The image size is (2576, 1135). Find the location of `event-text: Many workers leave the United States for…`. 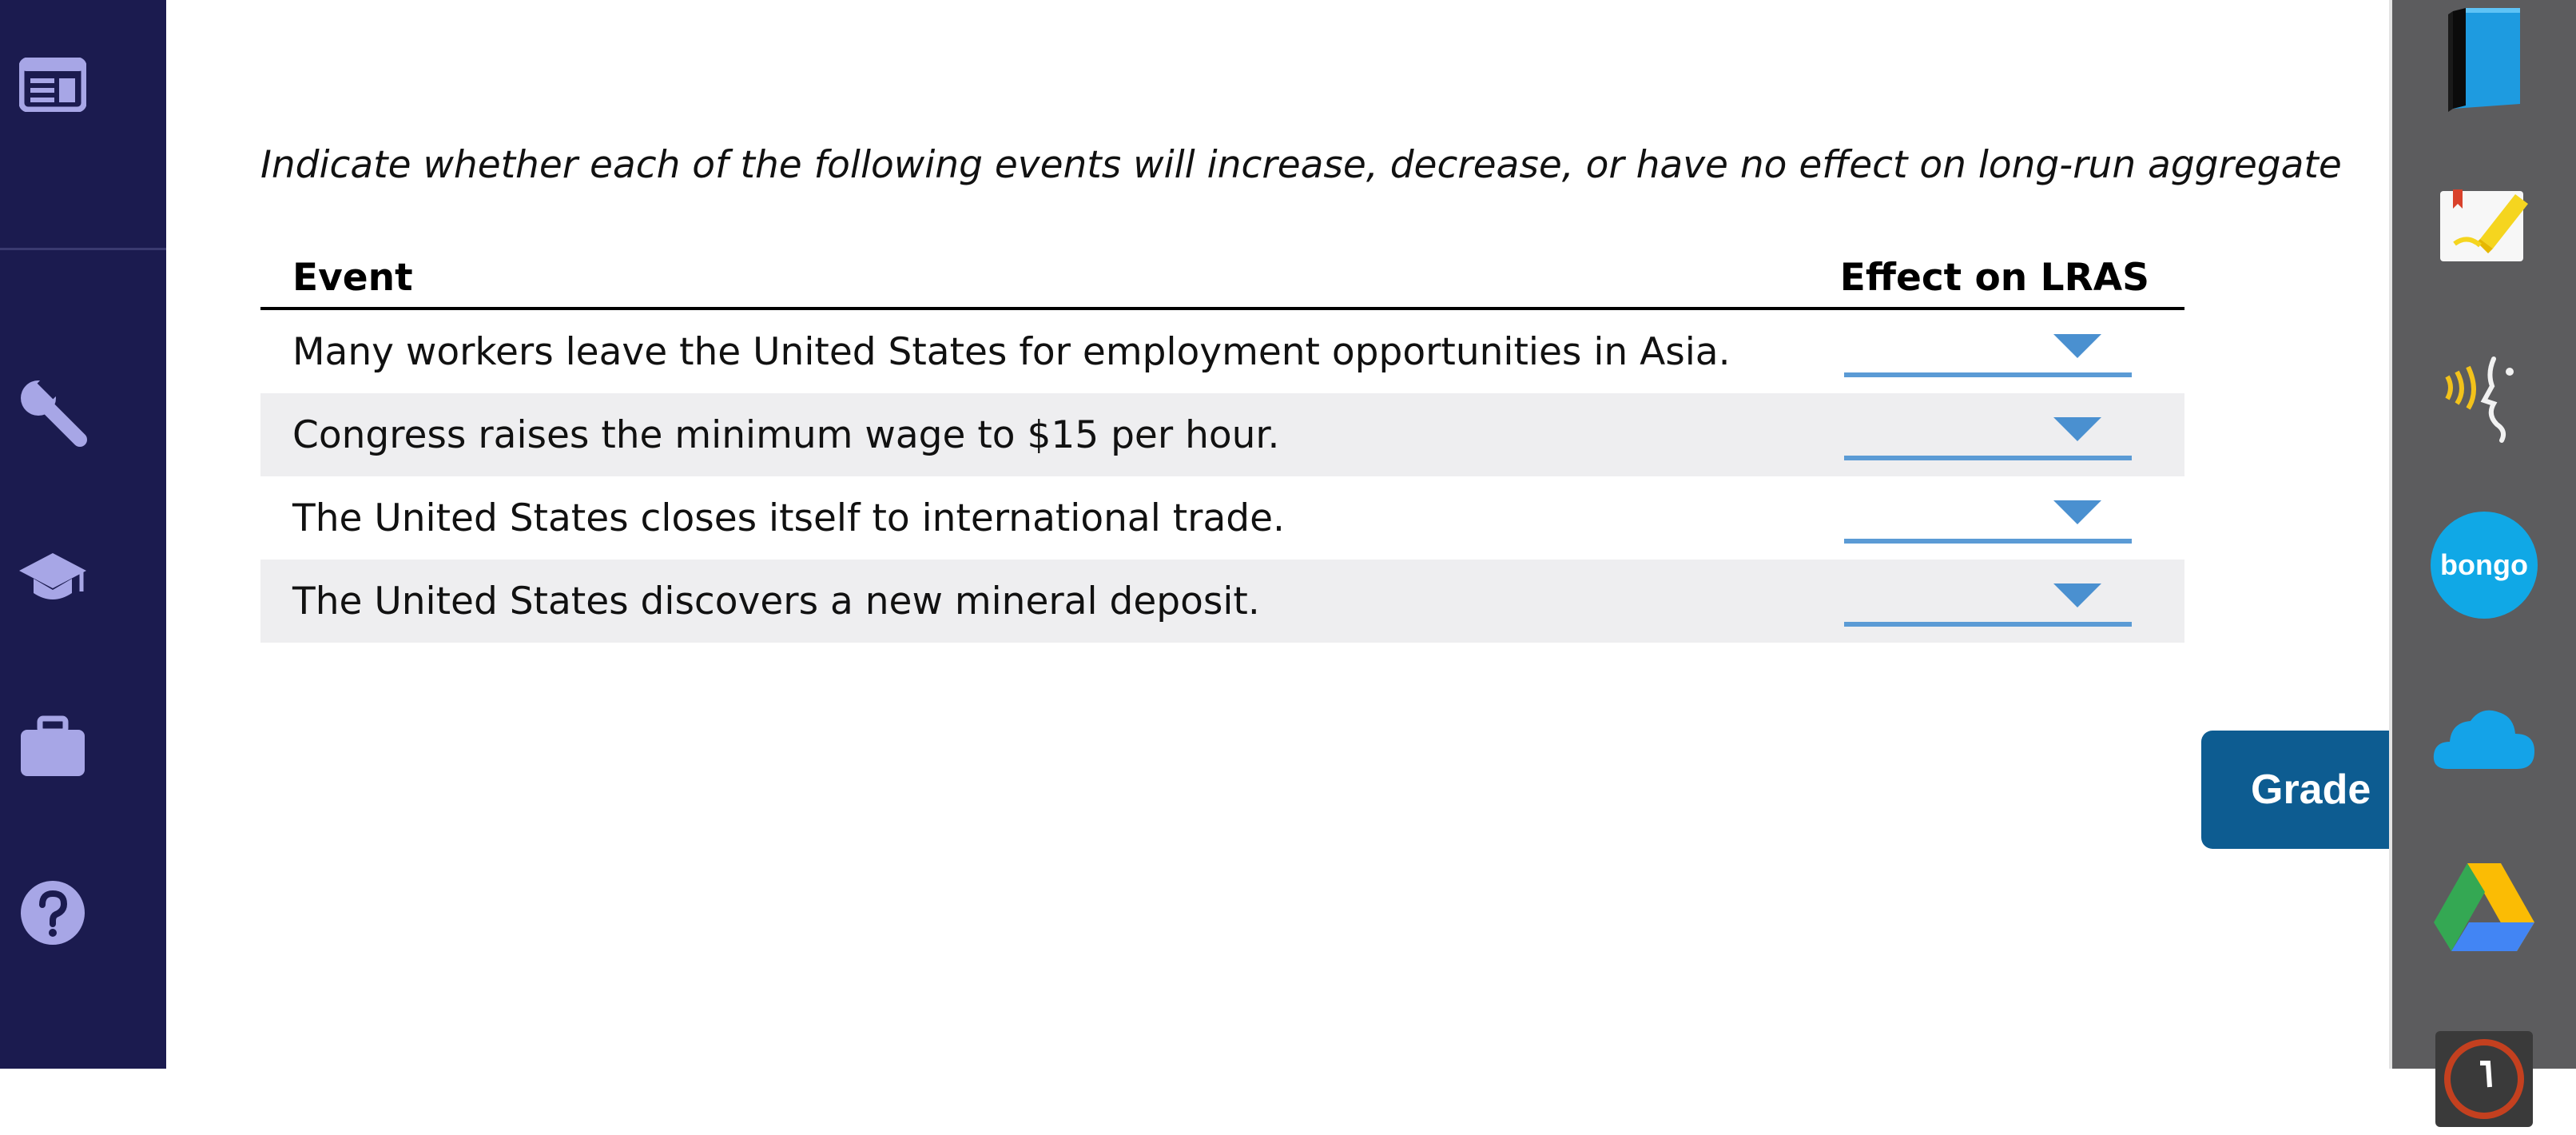

event-text: Many workers leave the United States for… is located at coordinates (1011, 351).